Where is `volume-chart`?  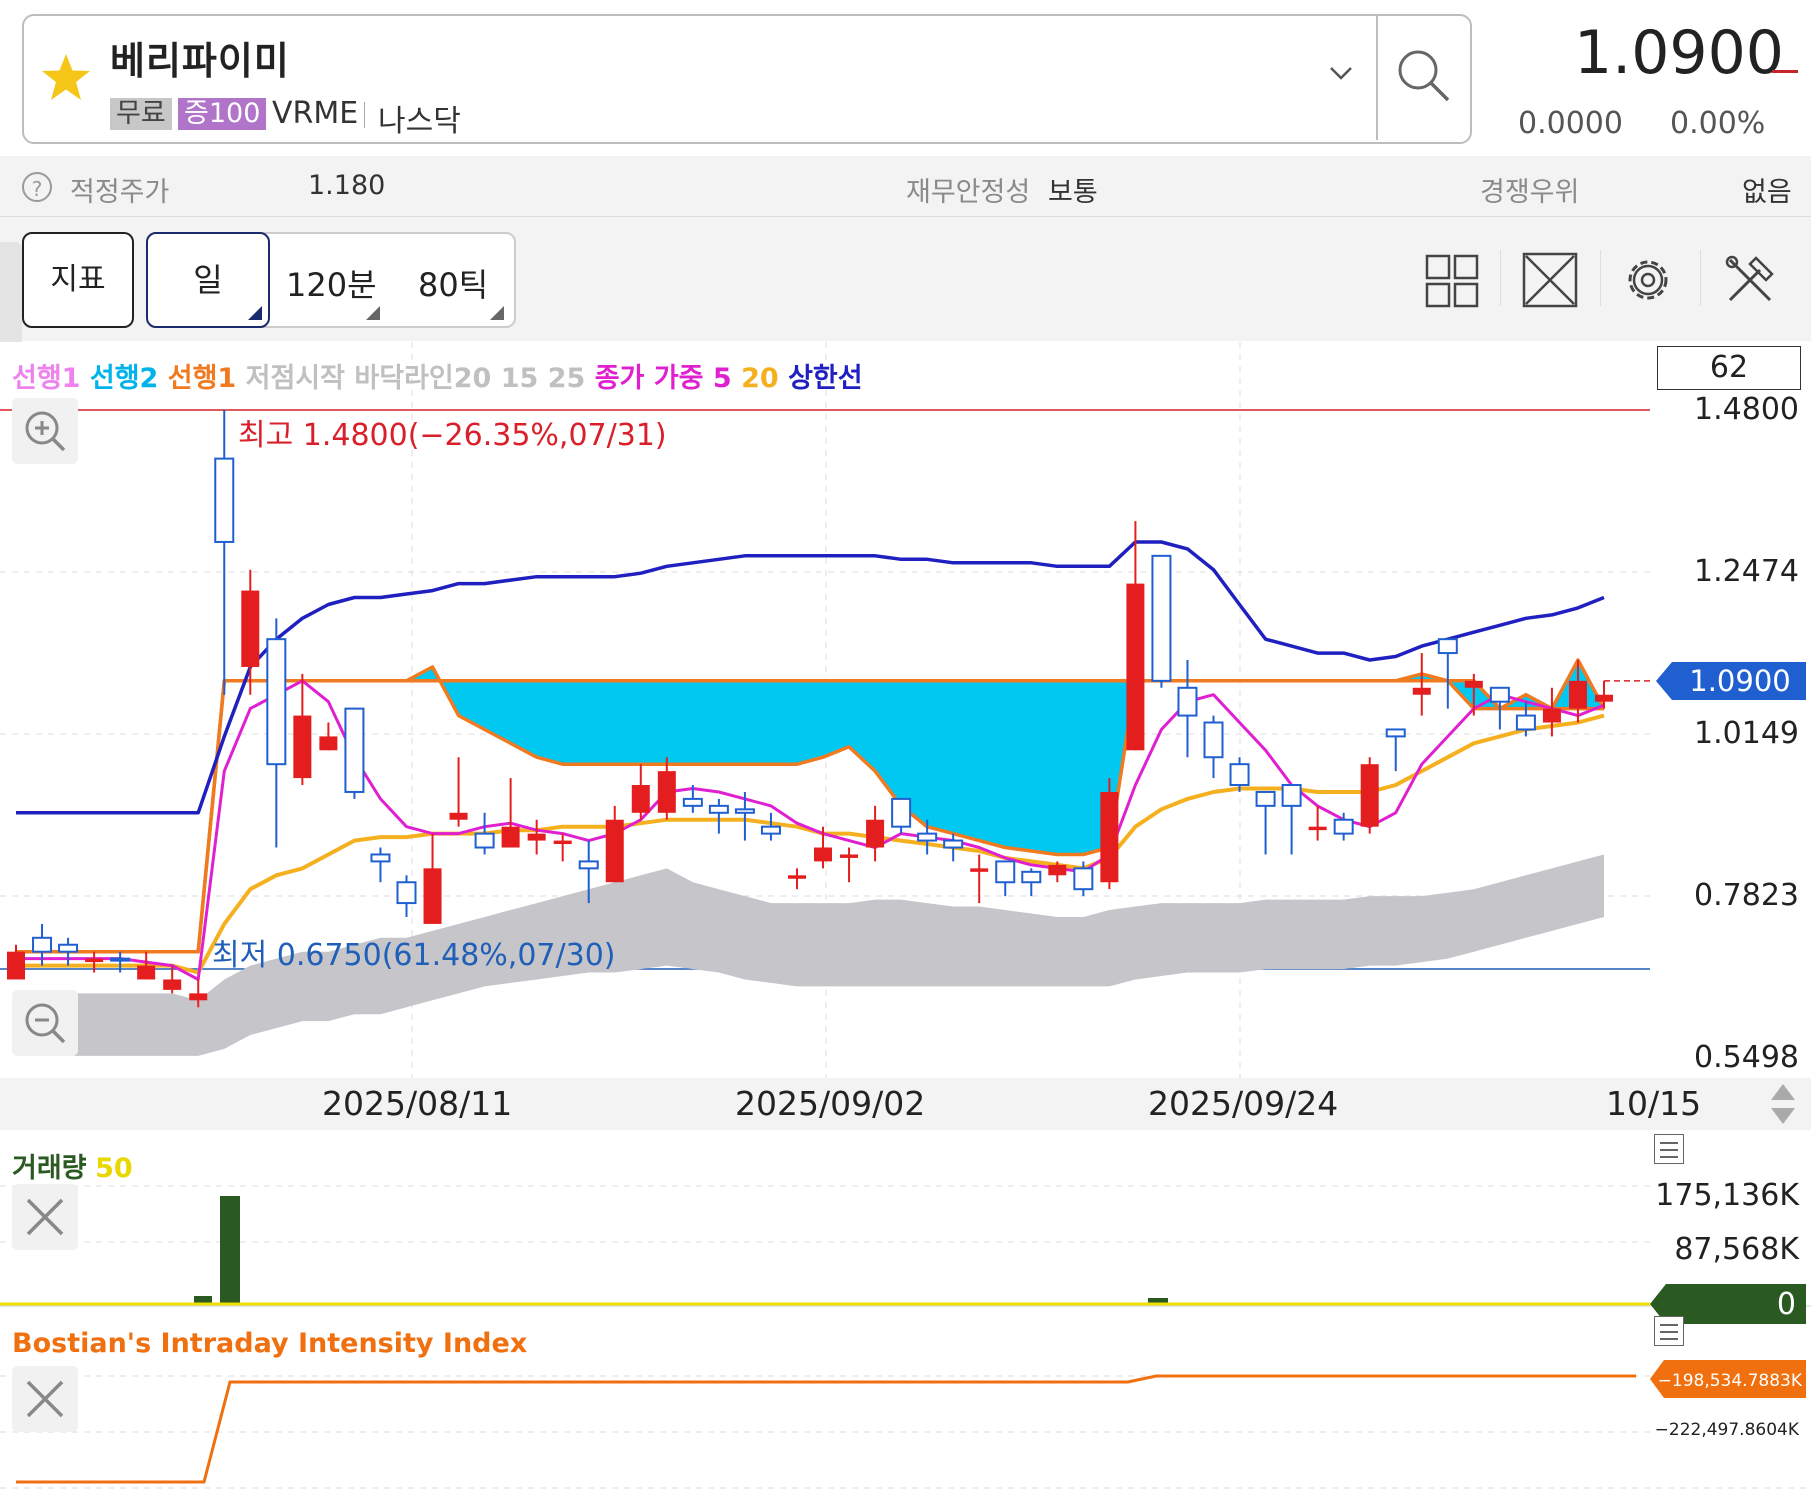 volume-chart is located at coordinates (905, 1220).